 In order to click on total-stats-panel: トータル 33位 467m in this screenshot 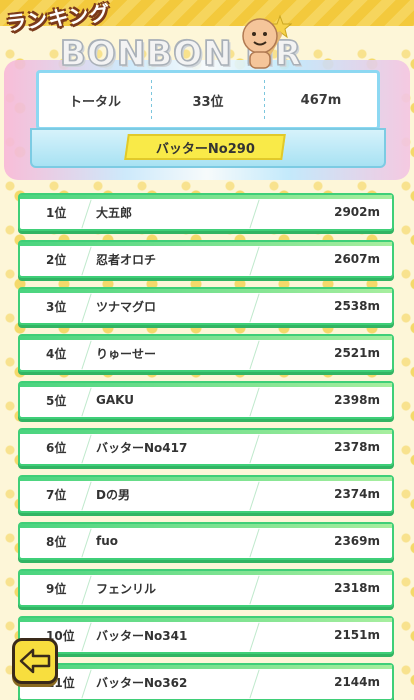, I will do `click(208, 100)`.